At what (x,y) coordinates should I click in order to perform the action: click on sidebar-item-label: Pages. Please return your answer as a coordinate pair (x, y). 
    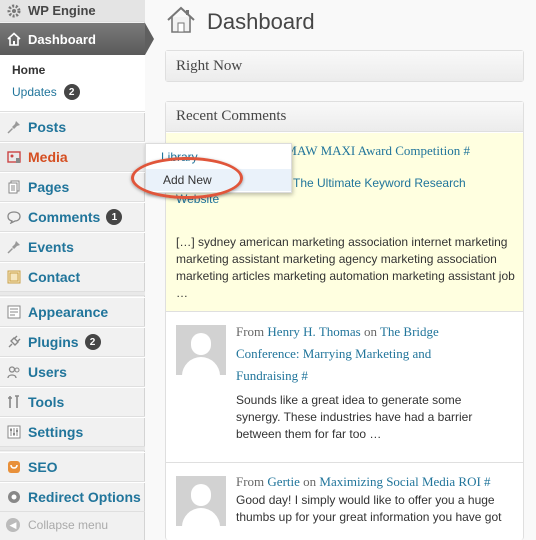
    Looking at the image, I should click on (49, 187).